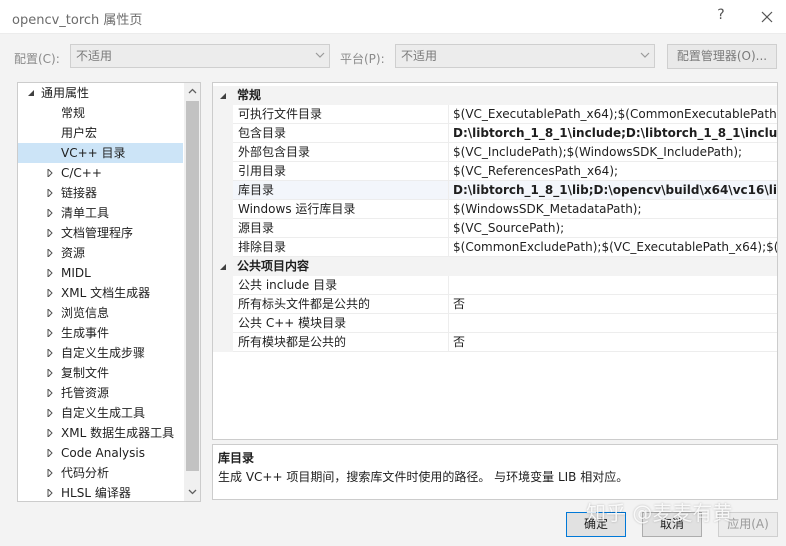  I want to click on scroll-up-icon, so click(192, 91).